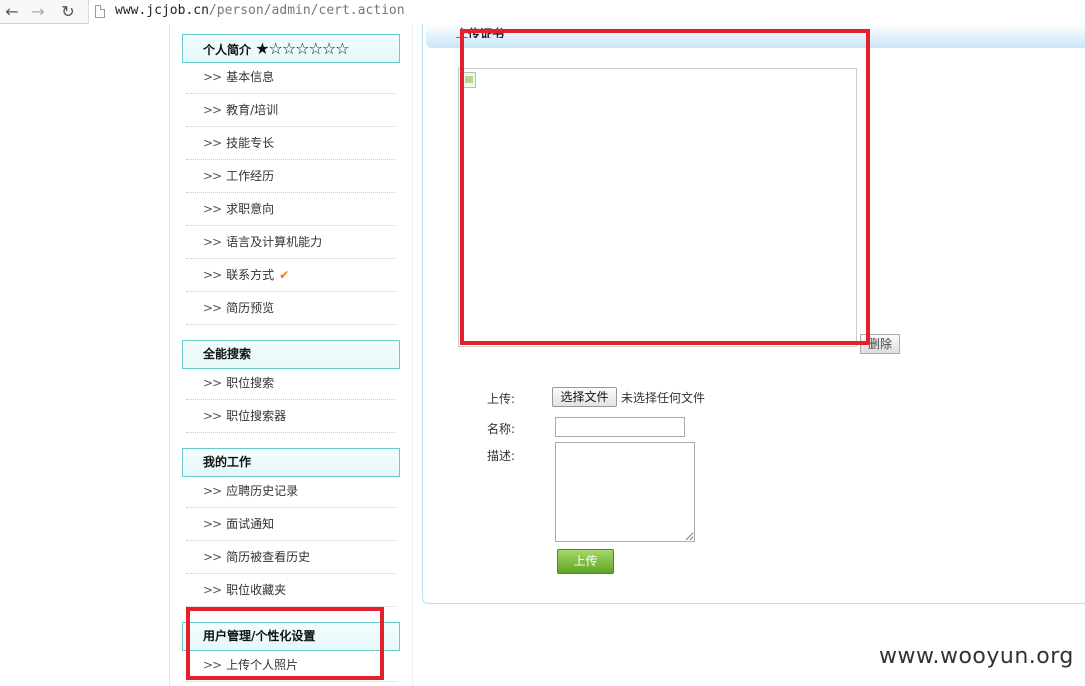  What do you see at coordinates (412, 355) in the screenshot?
I see `sidebar-divider` at bounding box center [412, 355].